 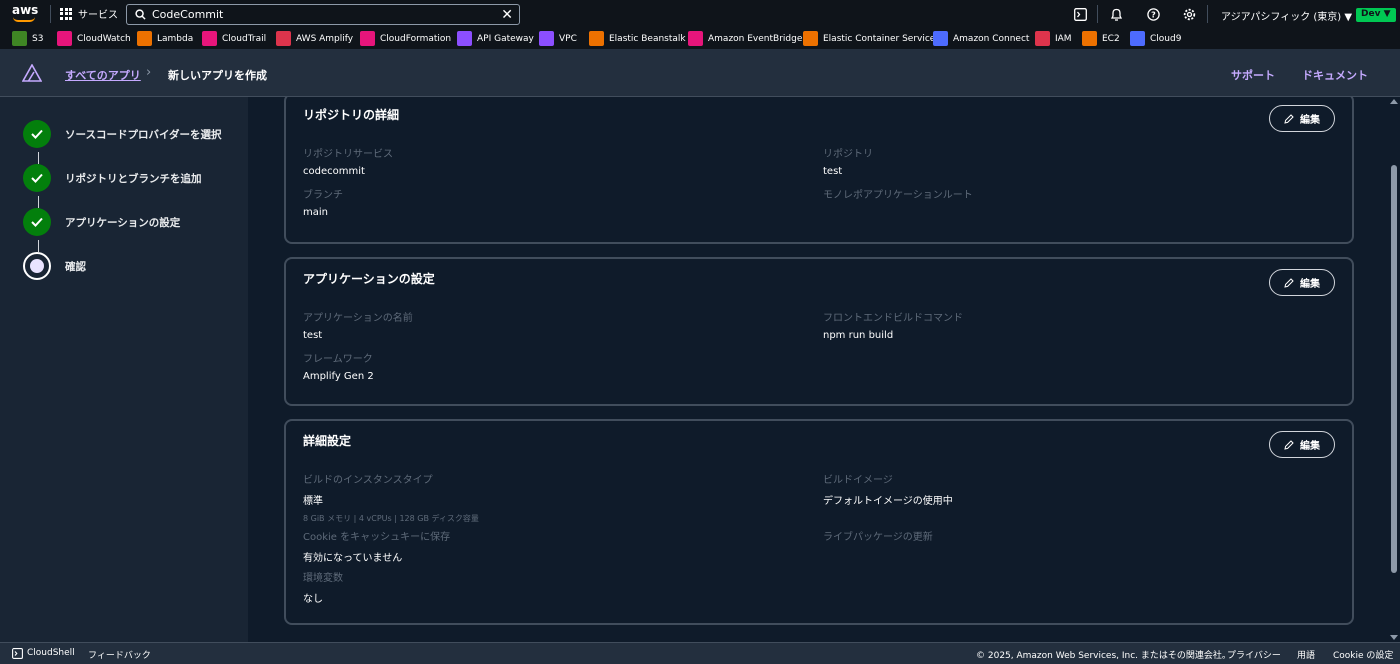 What do you see at coordinates (1306, 654) in the screenshot?
I see `terms-link: 用語` at bounding box center [1306, 654].